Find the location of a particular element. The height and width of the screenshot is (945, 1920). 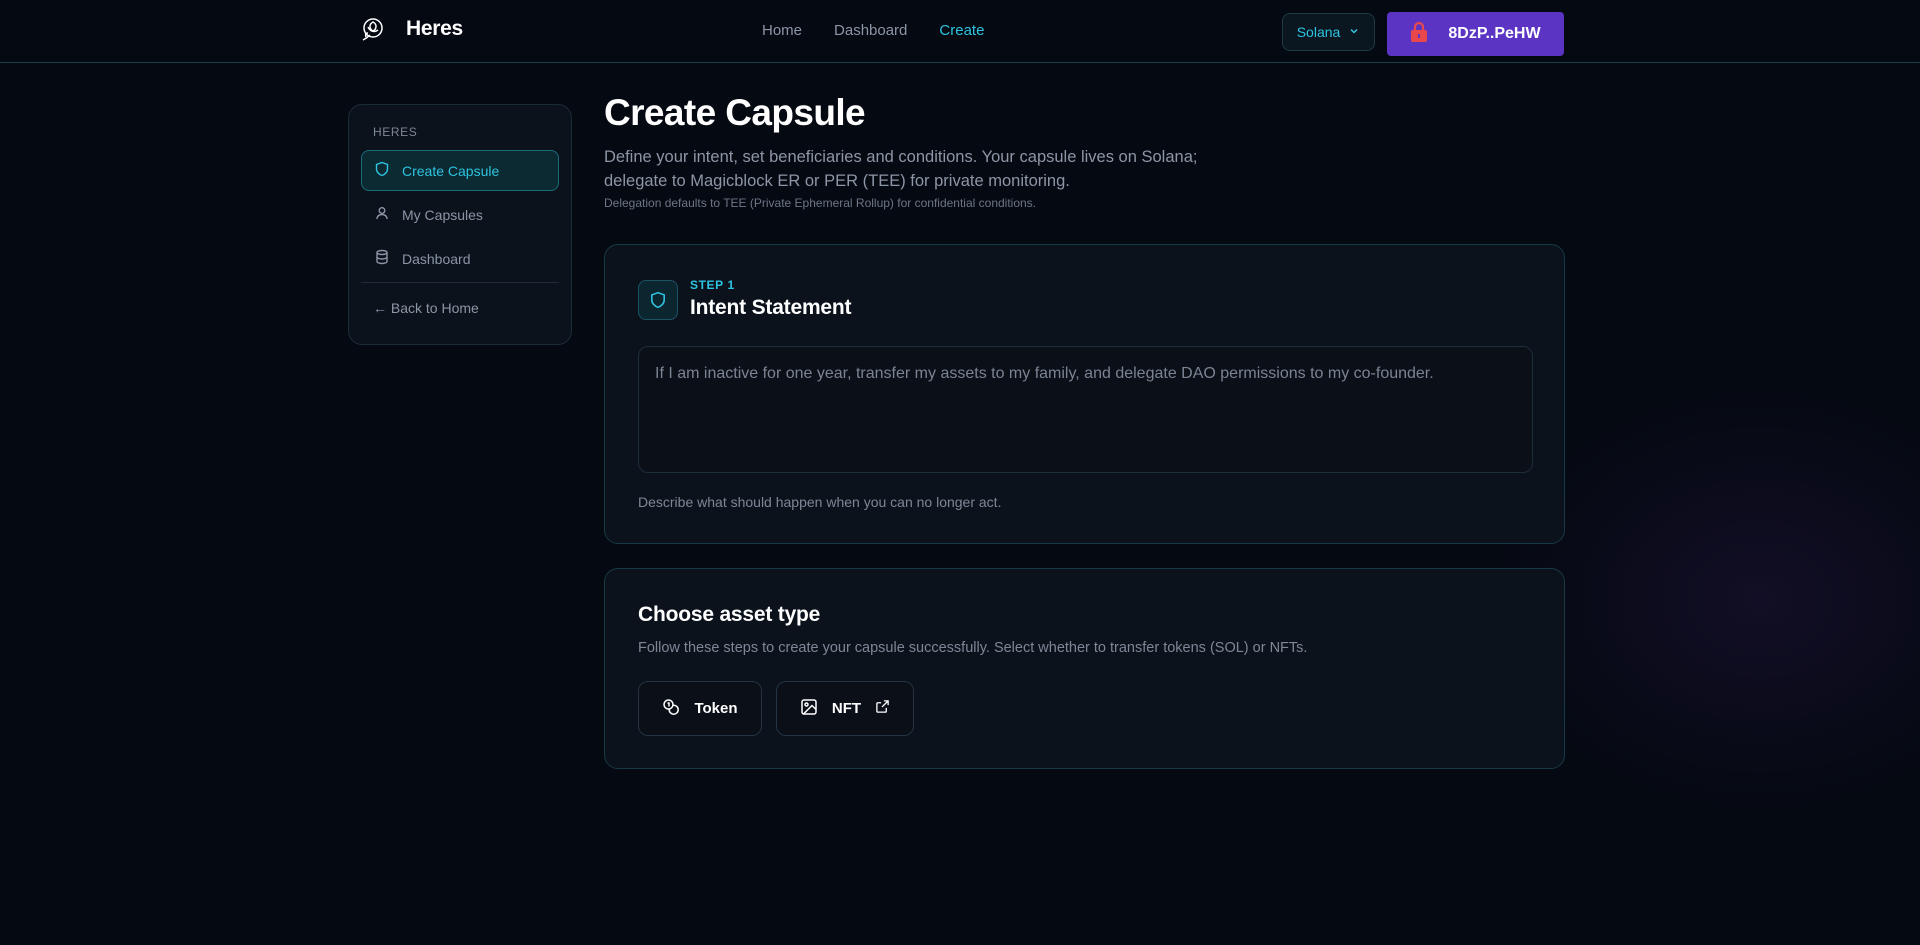

intent-title: Intent Statement is located at coordinates (771, 307).